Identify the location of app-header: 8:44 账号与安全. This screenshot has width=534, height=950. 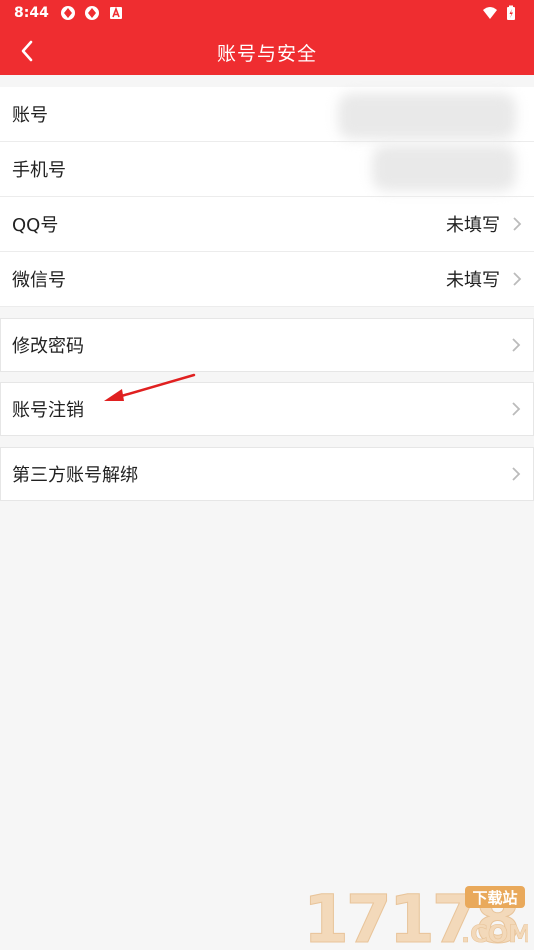
(267, 37).